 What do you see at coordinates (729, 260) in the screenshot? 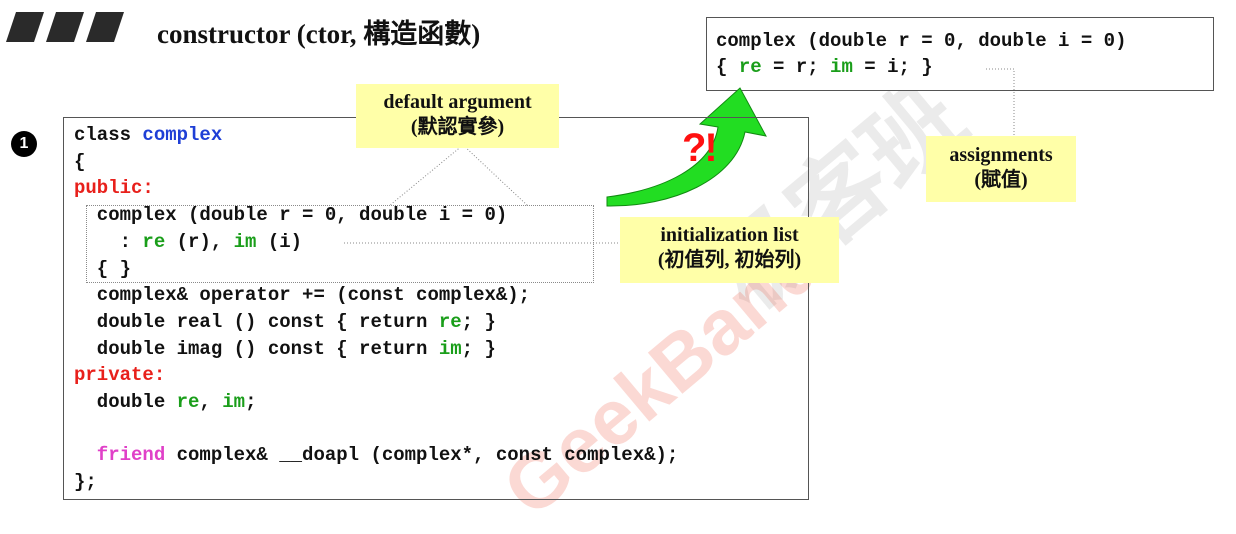
I see `initialization-list-chinese: (初值列, 初始列)` at bounding box center [729, 260].